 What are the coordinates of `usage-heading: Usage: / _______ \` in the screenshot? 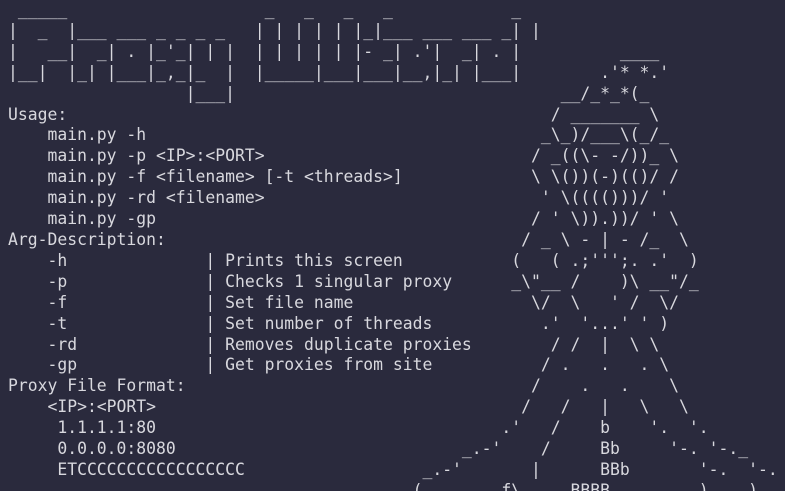 It's located at (334, 114).